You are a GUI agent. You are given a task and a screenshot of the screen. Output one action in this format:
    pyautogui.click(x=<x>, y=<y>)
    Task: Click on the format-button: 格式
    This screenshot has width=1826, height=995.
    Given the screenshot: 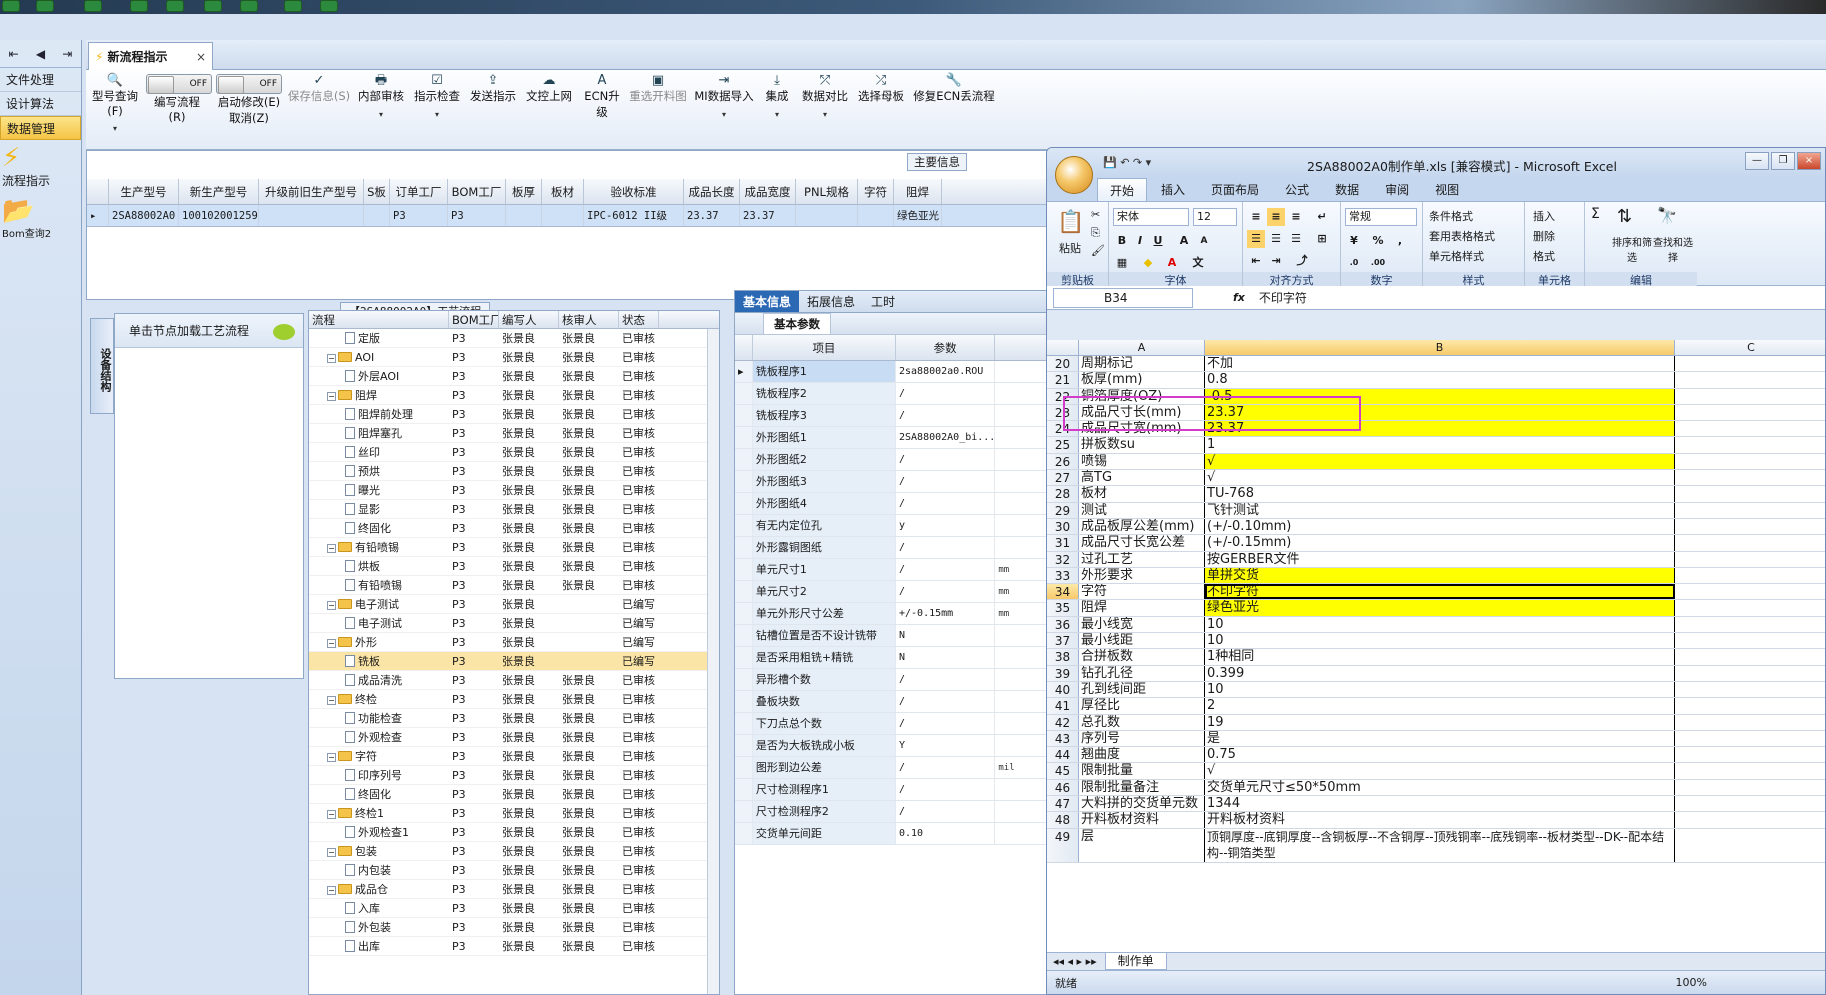 What is the action you would take?
    pyautogui.click(x=1544, y=256)
    